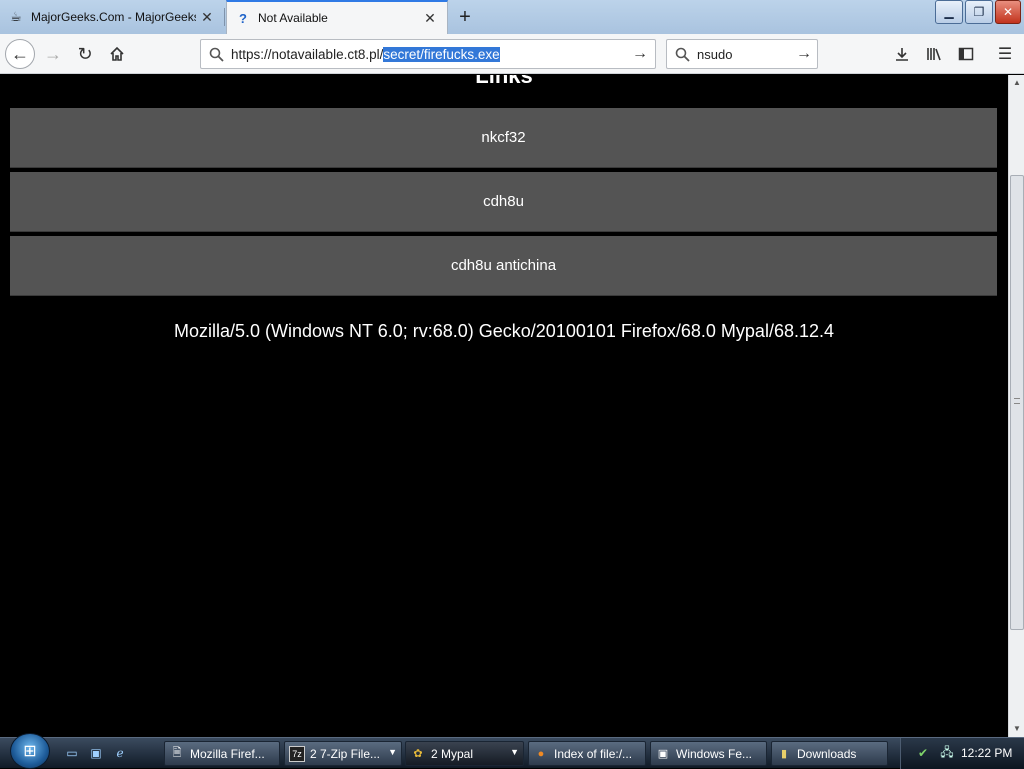 This screenshot has height=769, width=1024. What do you see at coordinates (923, 753) in the screenshot?
I see `security-check-icon: ✔` at bounding box center [923, 753].